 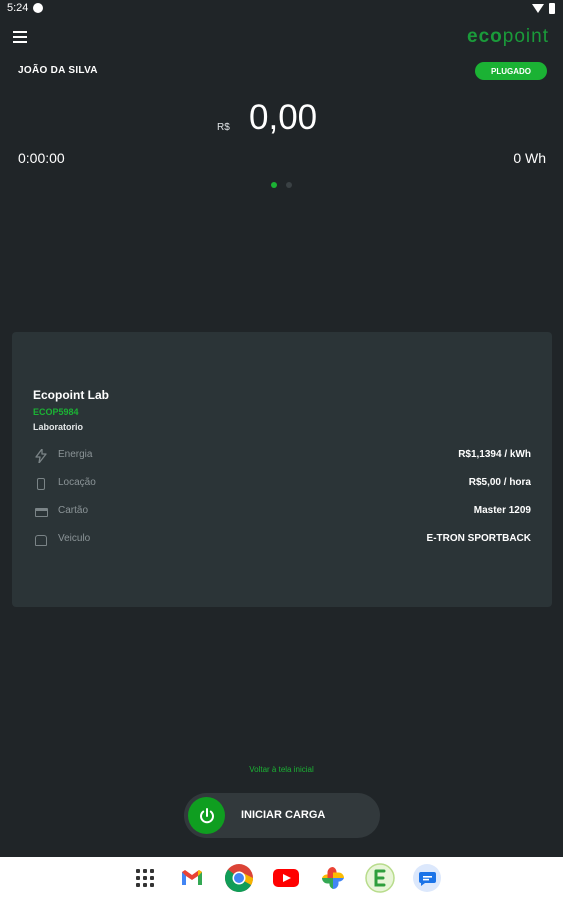 I want to click on elapsed-time: 0:00:00, so click(x=41, y=158).